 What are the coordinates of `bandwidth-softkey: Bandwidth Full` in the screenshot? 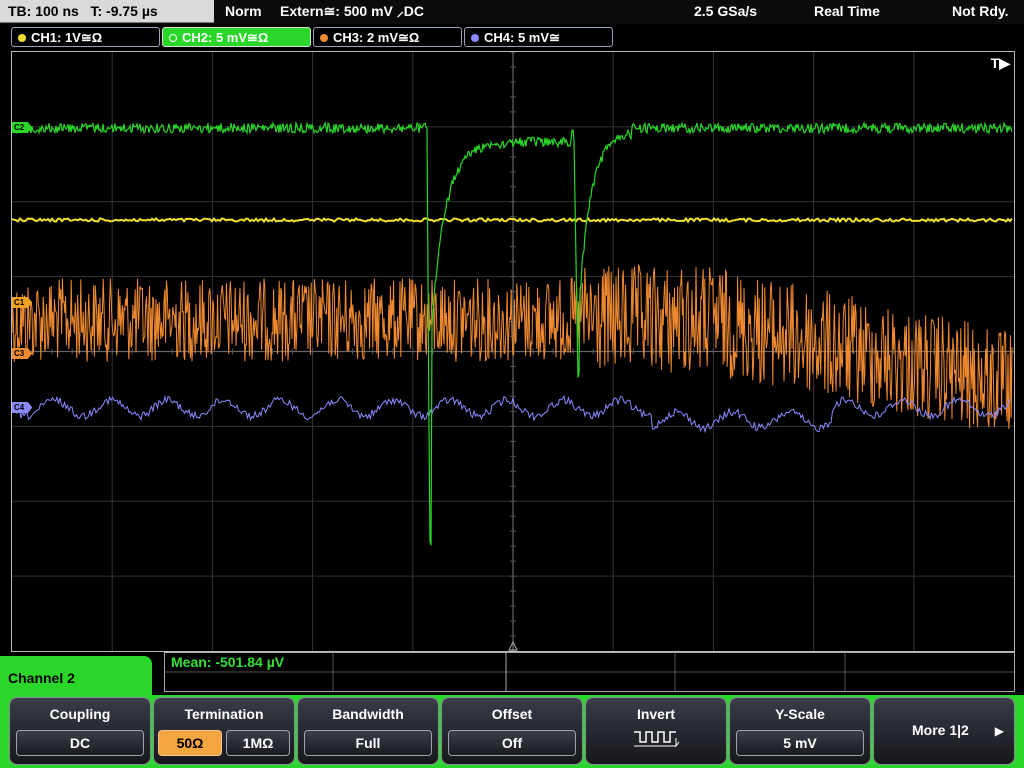 It's located at (368, 731).